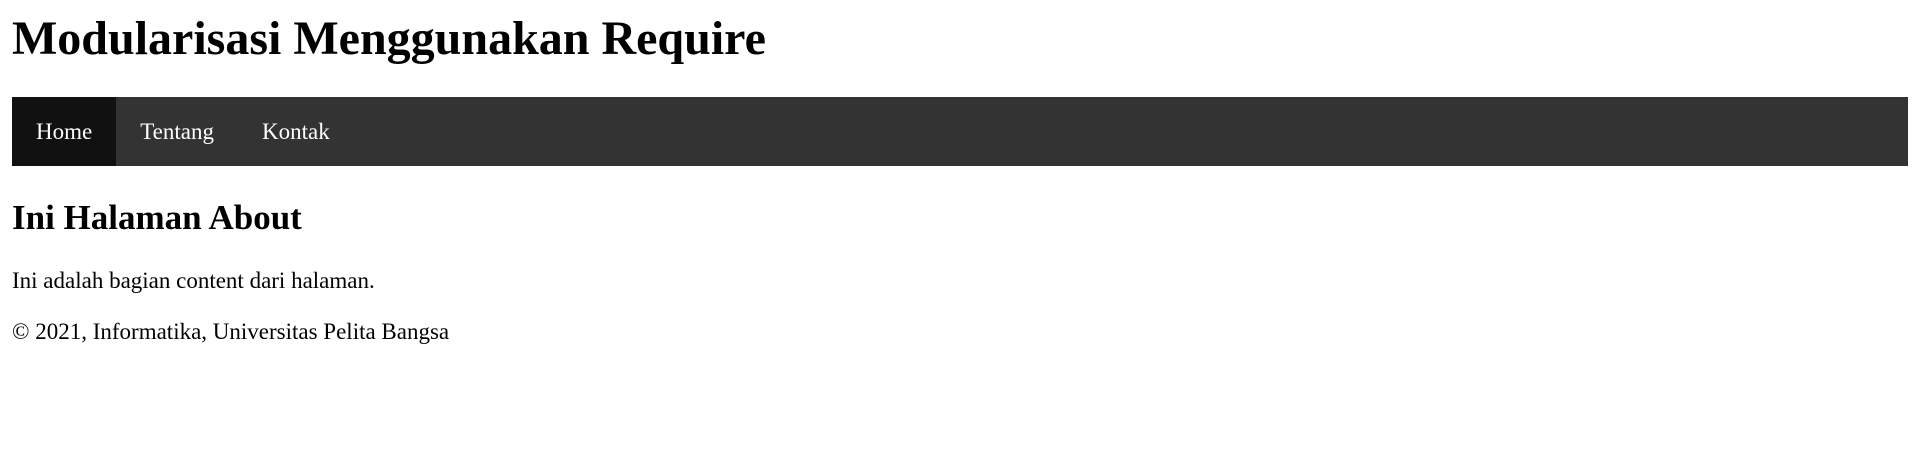  I want to click on content-paragraph: Ini adalah bagian content dari halaman., so click(193, 280).